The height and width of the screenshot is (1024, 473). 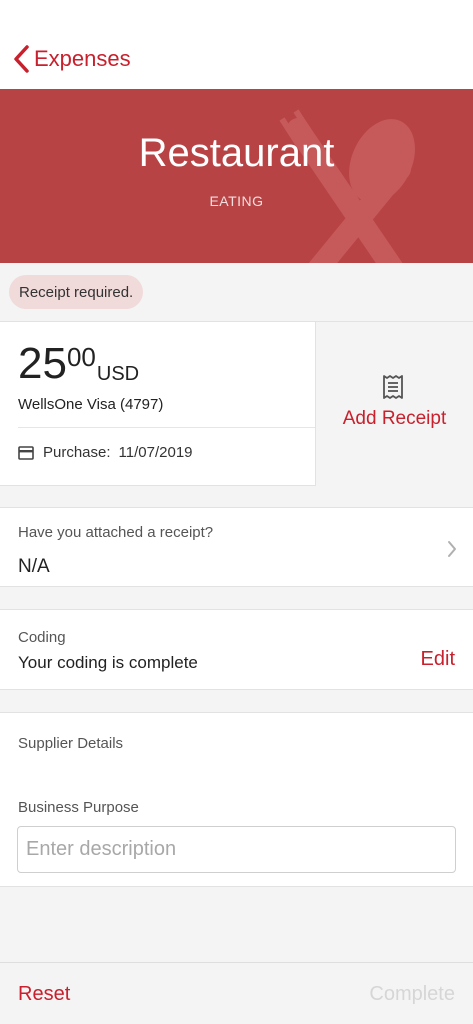 What do you see at coordinates (236, 292) in the screenshot?
I see `alert-row: Receipt required.` at bounding box center [236, 292].